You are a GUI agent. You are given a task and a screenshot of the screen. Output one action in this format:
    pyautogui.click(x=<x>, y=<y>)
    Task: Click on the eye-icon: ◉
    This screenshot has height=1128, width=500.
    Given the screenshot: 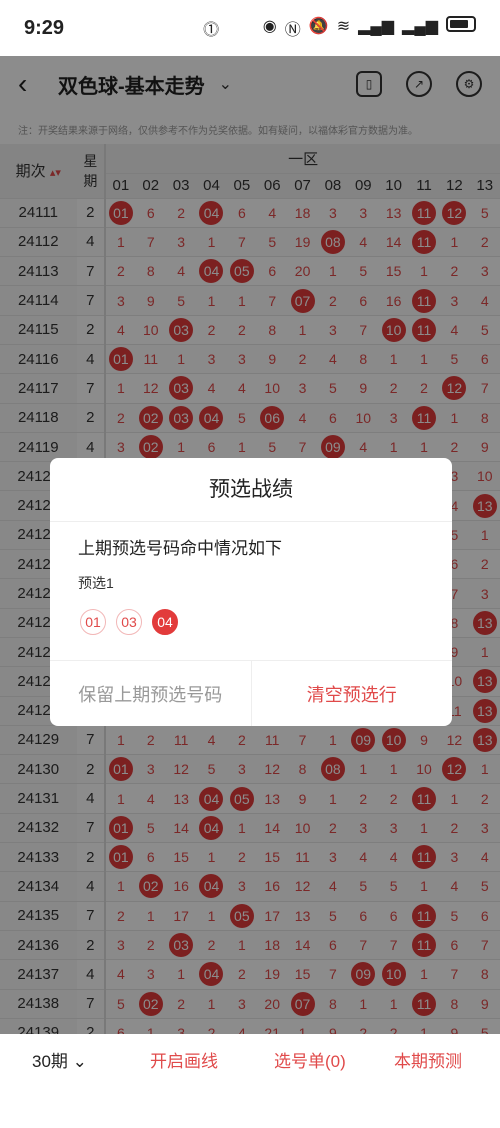 What is the action you would take?
    pyautogui.click(x=269, y=26)
    